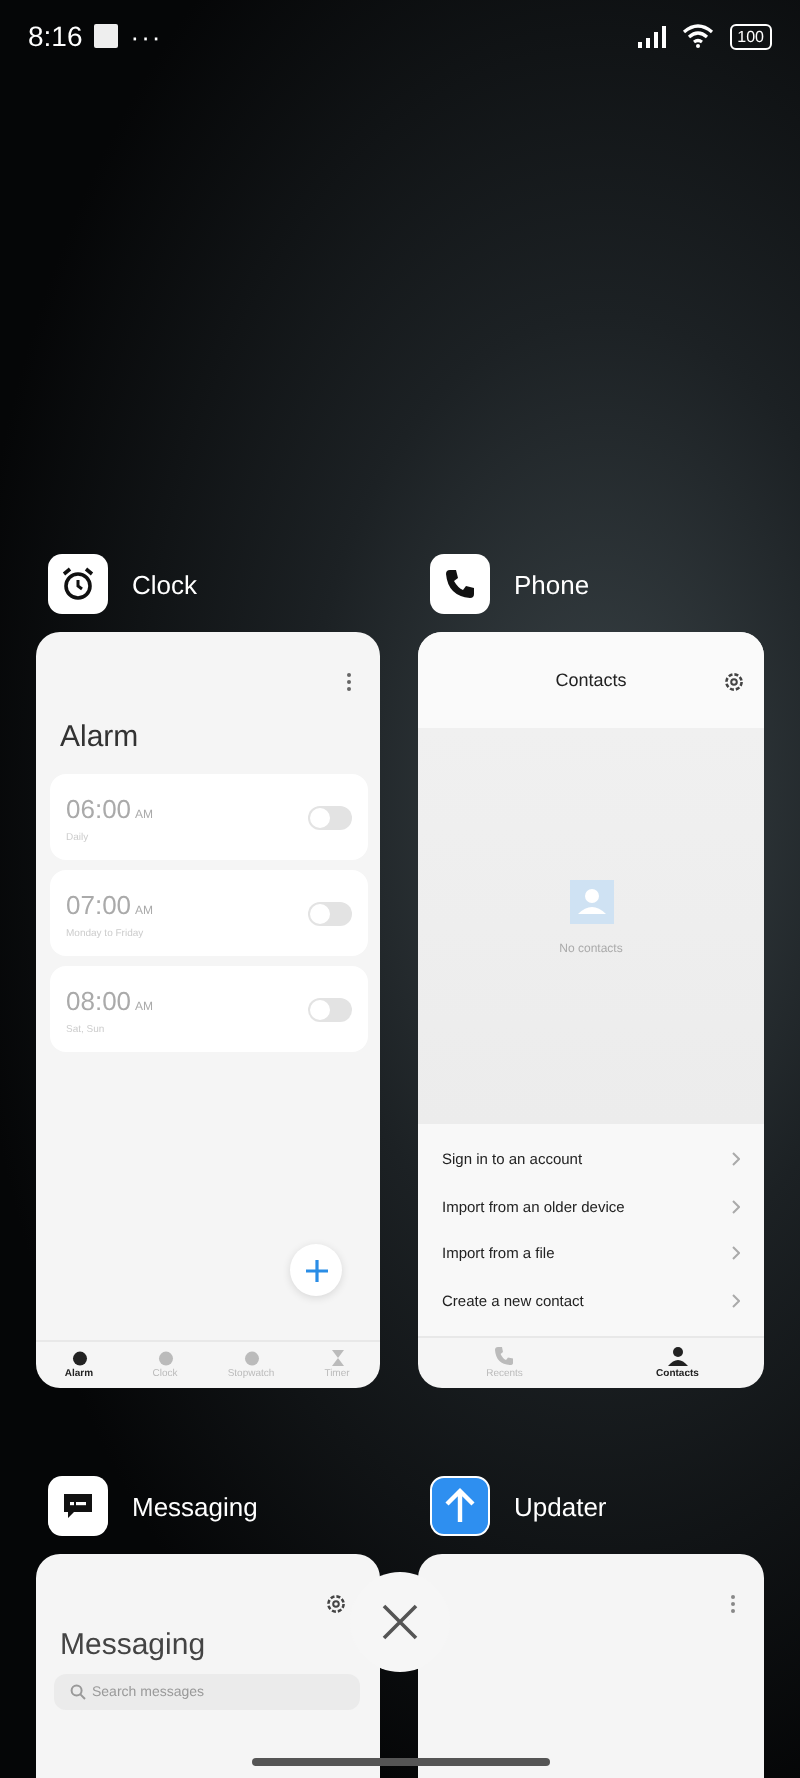  I want to click on close-icon, so click(400, 1622).